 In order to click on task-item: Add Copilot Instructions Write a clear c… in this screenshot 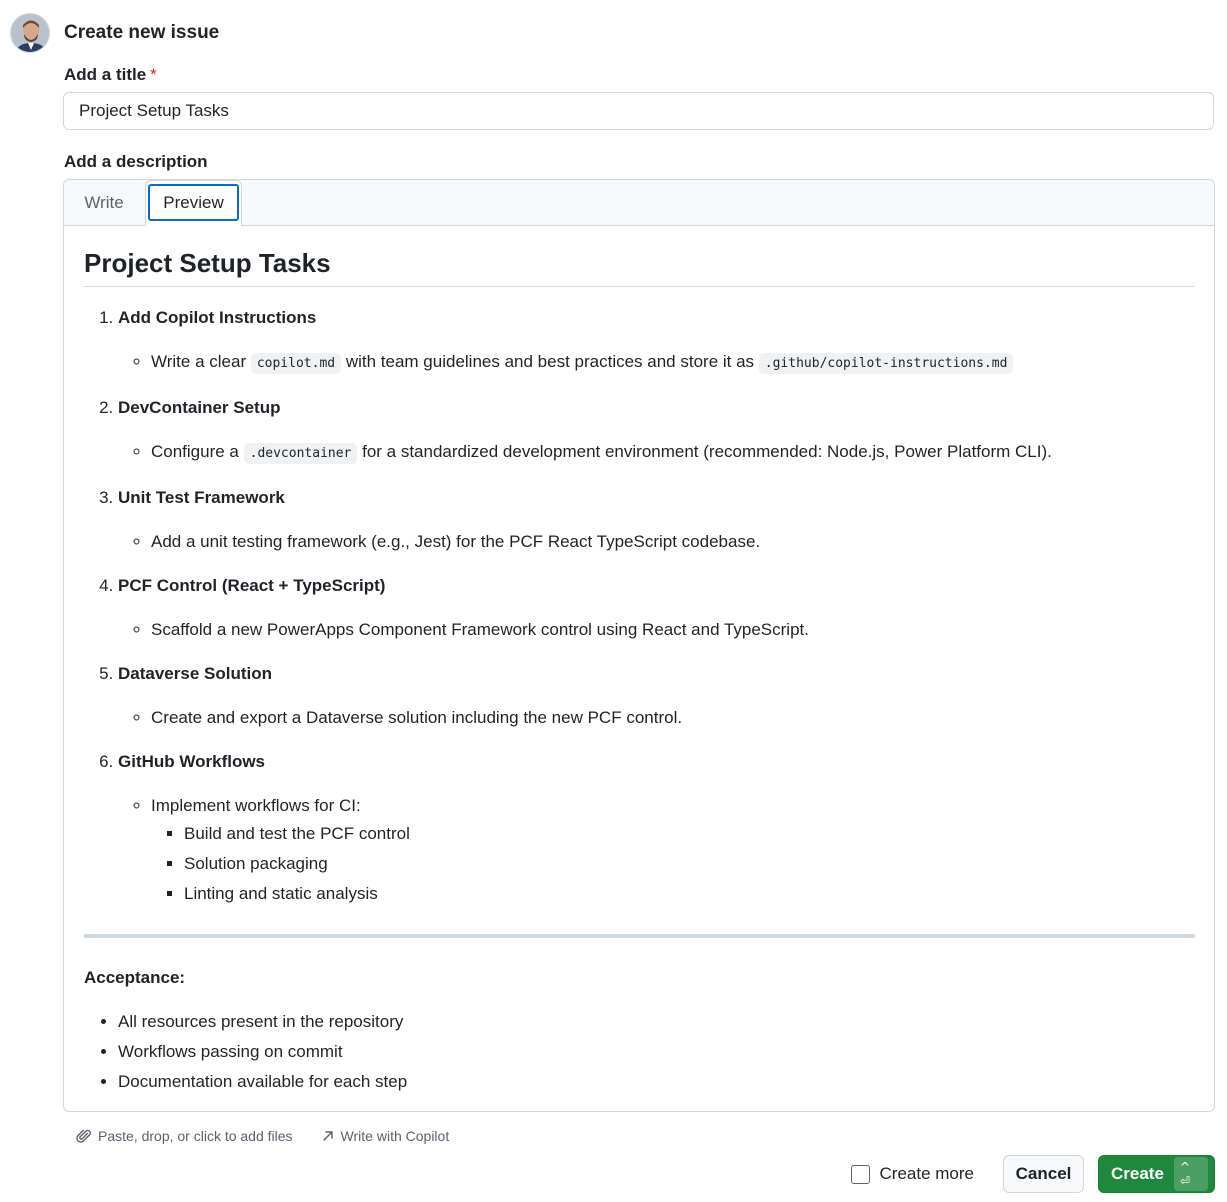, I will do `click(656, 341)`.